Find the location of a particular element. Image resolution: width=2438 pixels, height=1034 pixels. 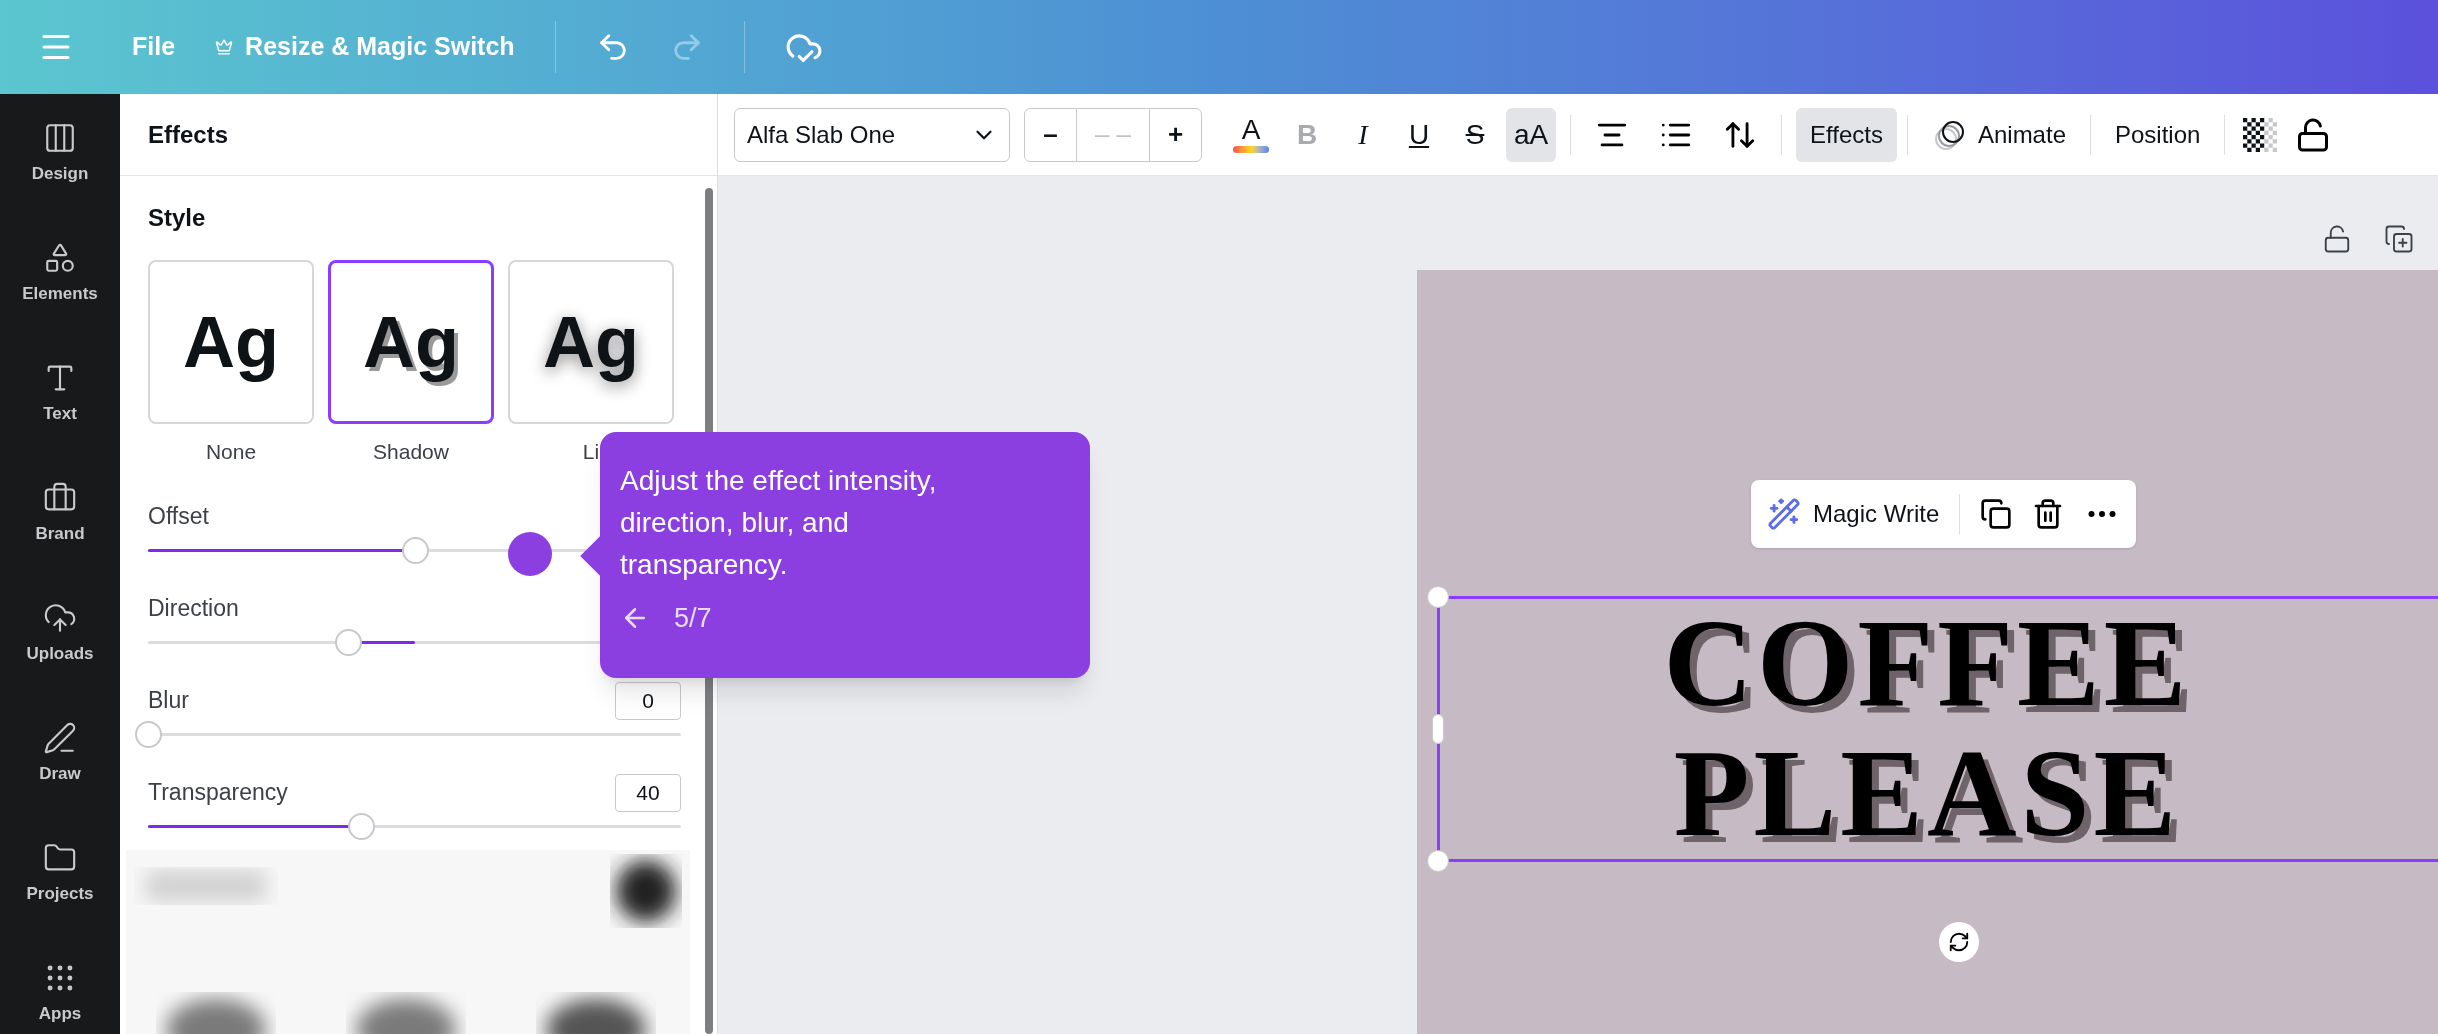

step-counter: 5/7 is located at coordinates (693, 618).